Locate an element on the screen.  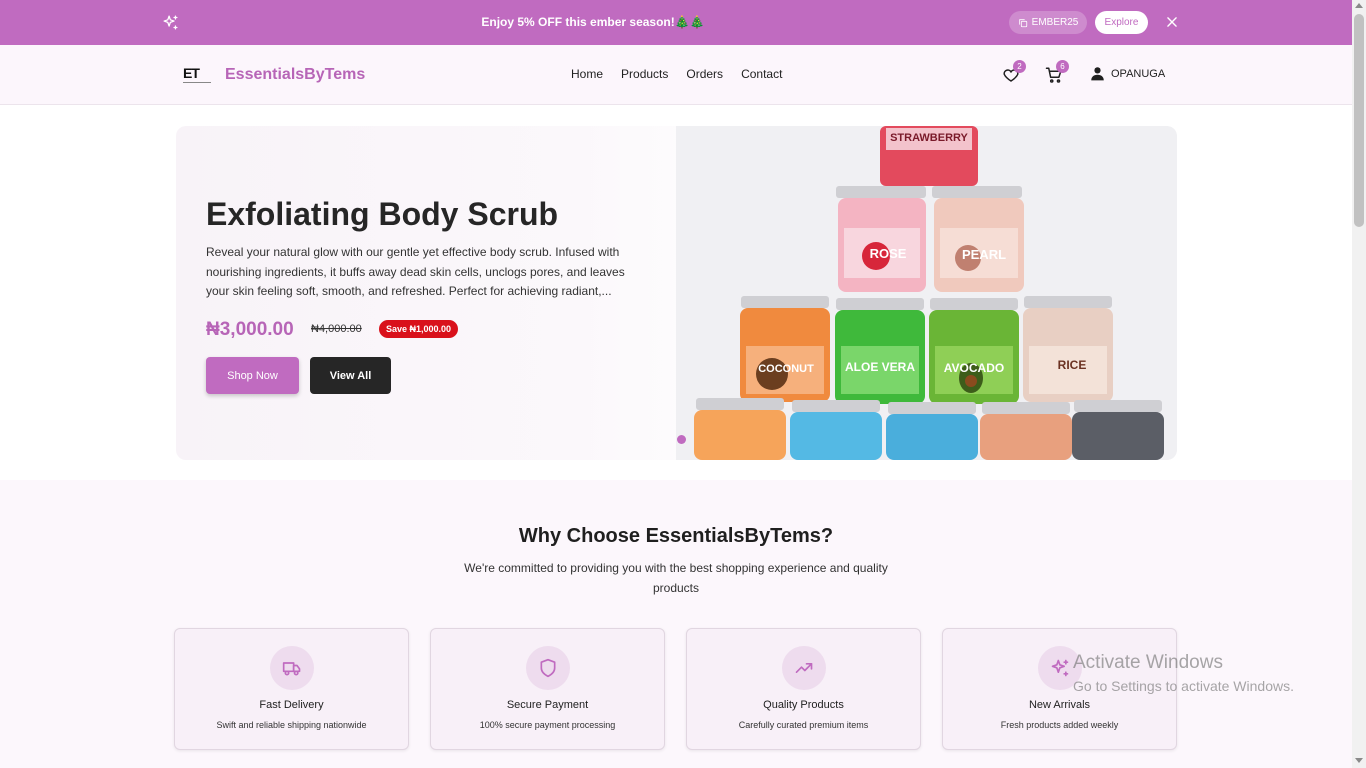
jar-rose: ROSE is located at coordinates (881, 239).